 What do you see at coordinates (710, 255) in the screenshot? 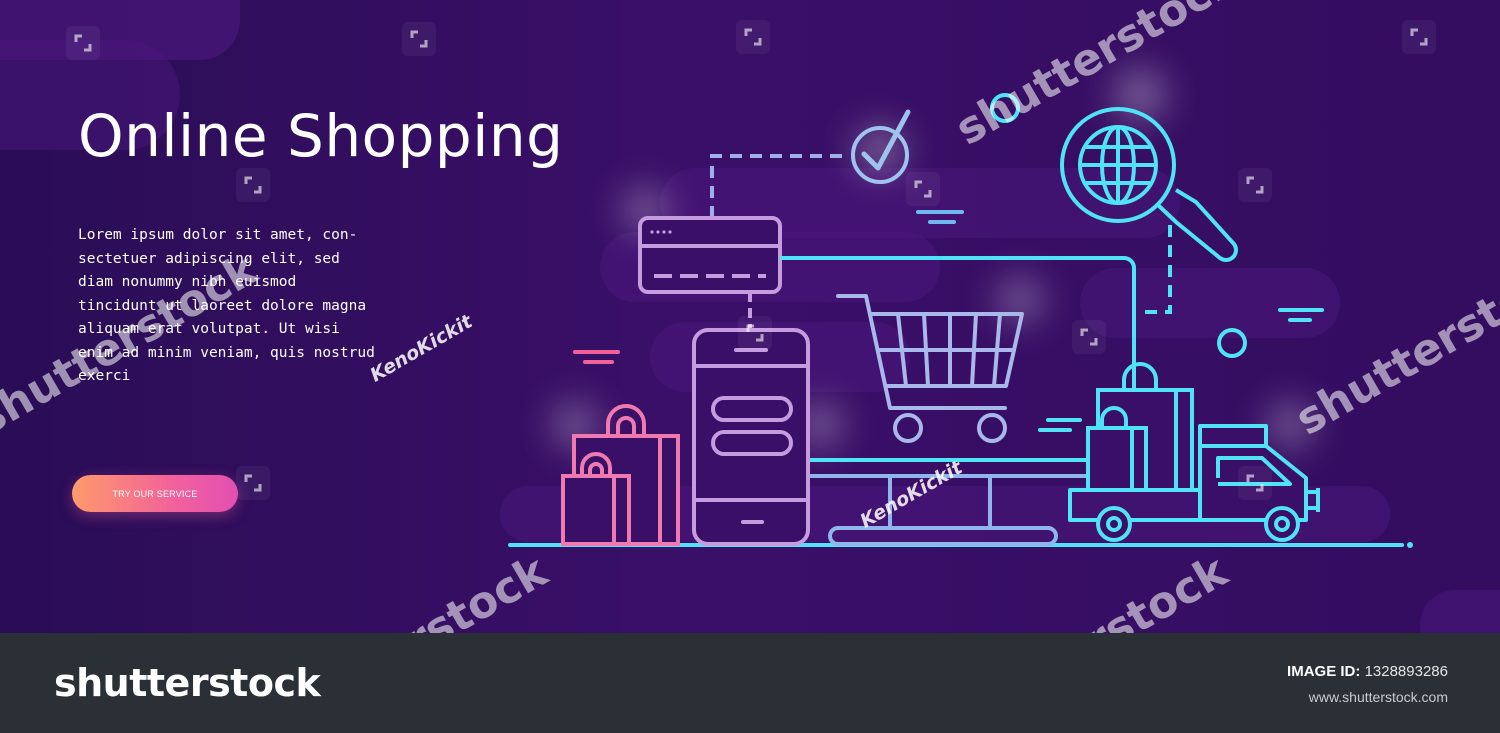
I see `credit-card-icon` at bounding box center [710, 255].